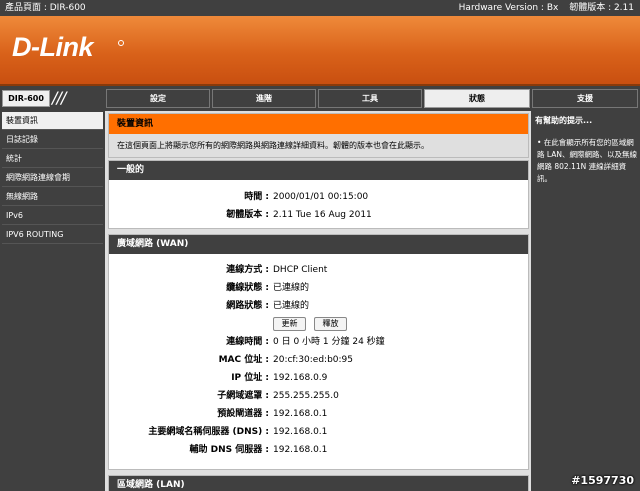 Image resolution: width=640 pixels, height=491 pixels. I want to click on renew-button: 更新, so click(289, 324).